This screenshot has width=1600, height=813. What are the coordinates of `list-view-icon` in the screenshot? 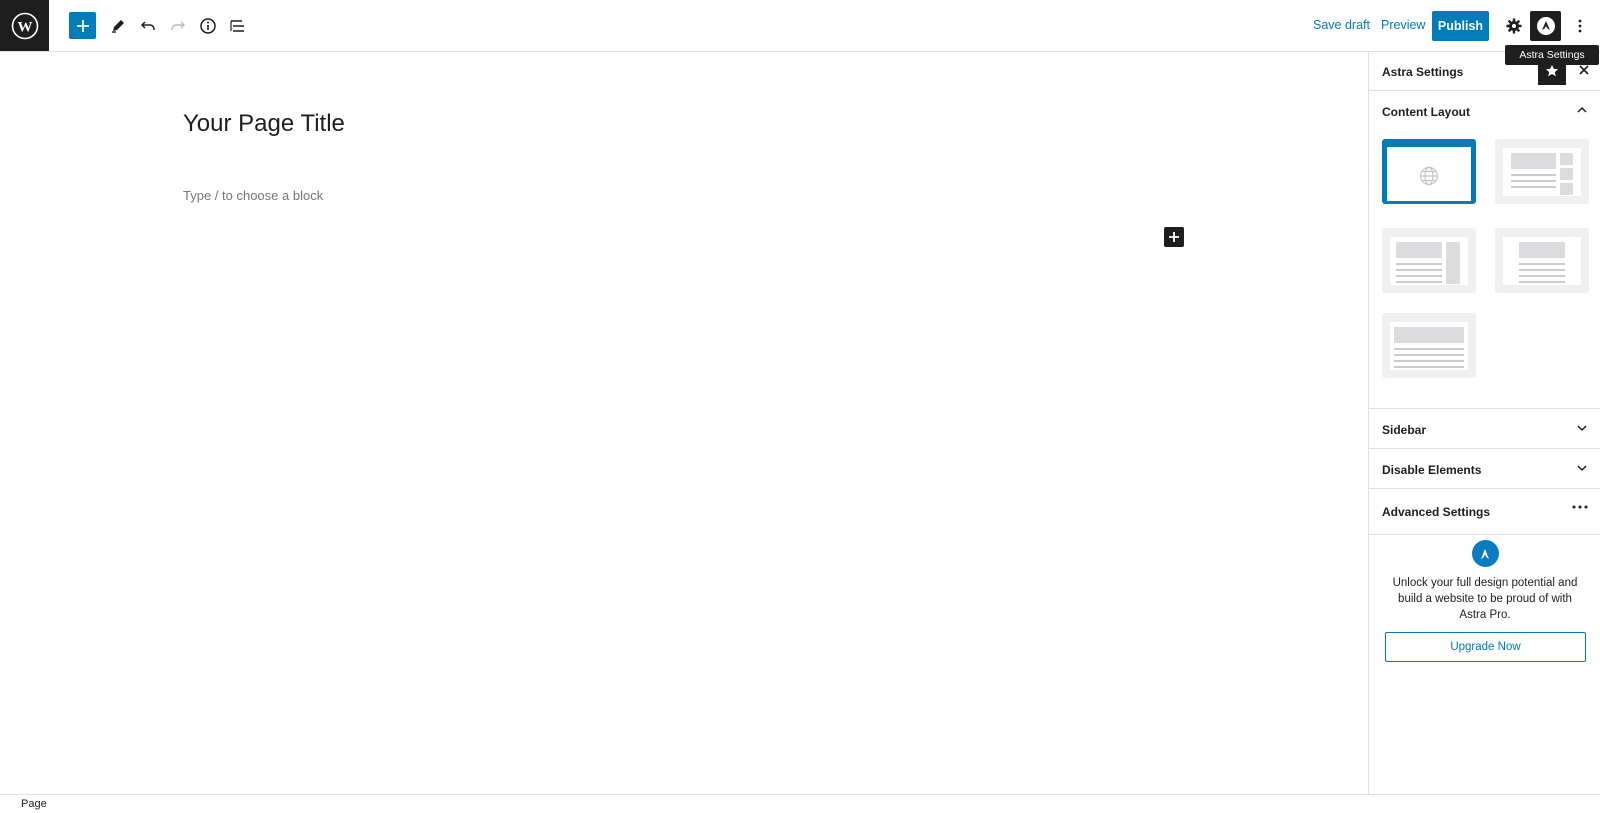 It's located at (236, 25).